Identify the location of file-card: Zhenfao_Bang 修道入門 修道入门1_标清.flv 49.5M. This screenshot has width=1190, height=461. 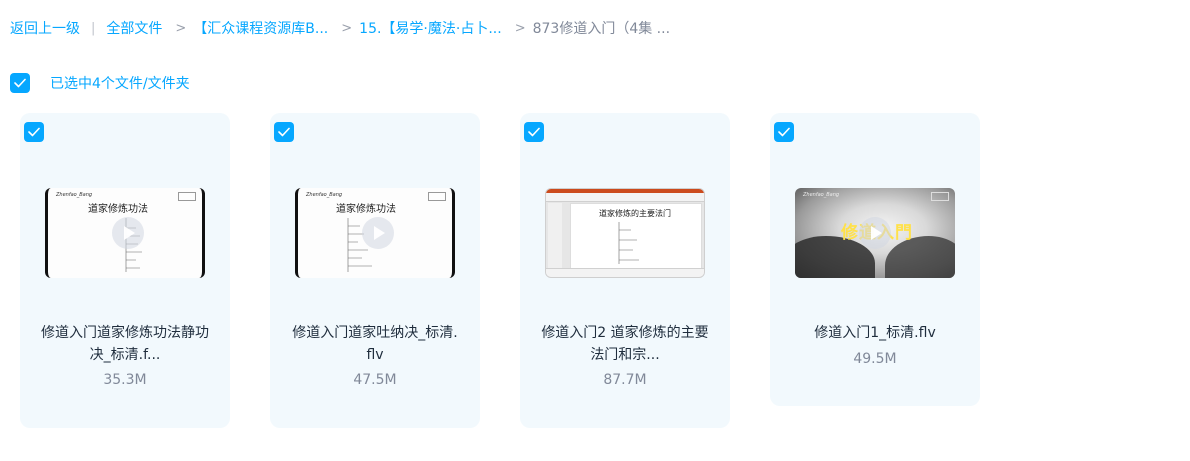
(875, 259).